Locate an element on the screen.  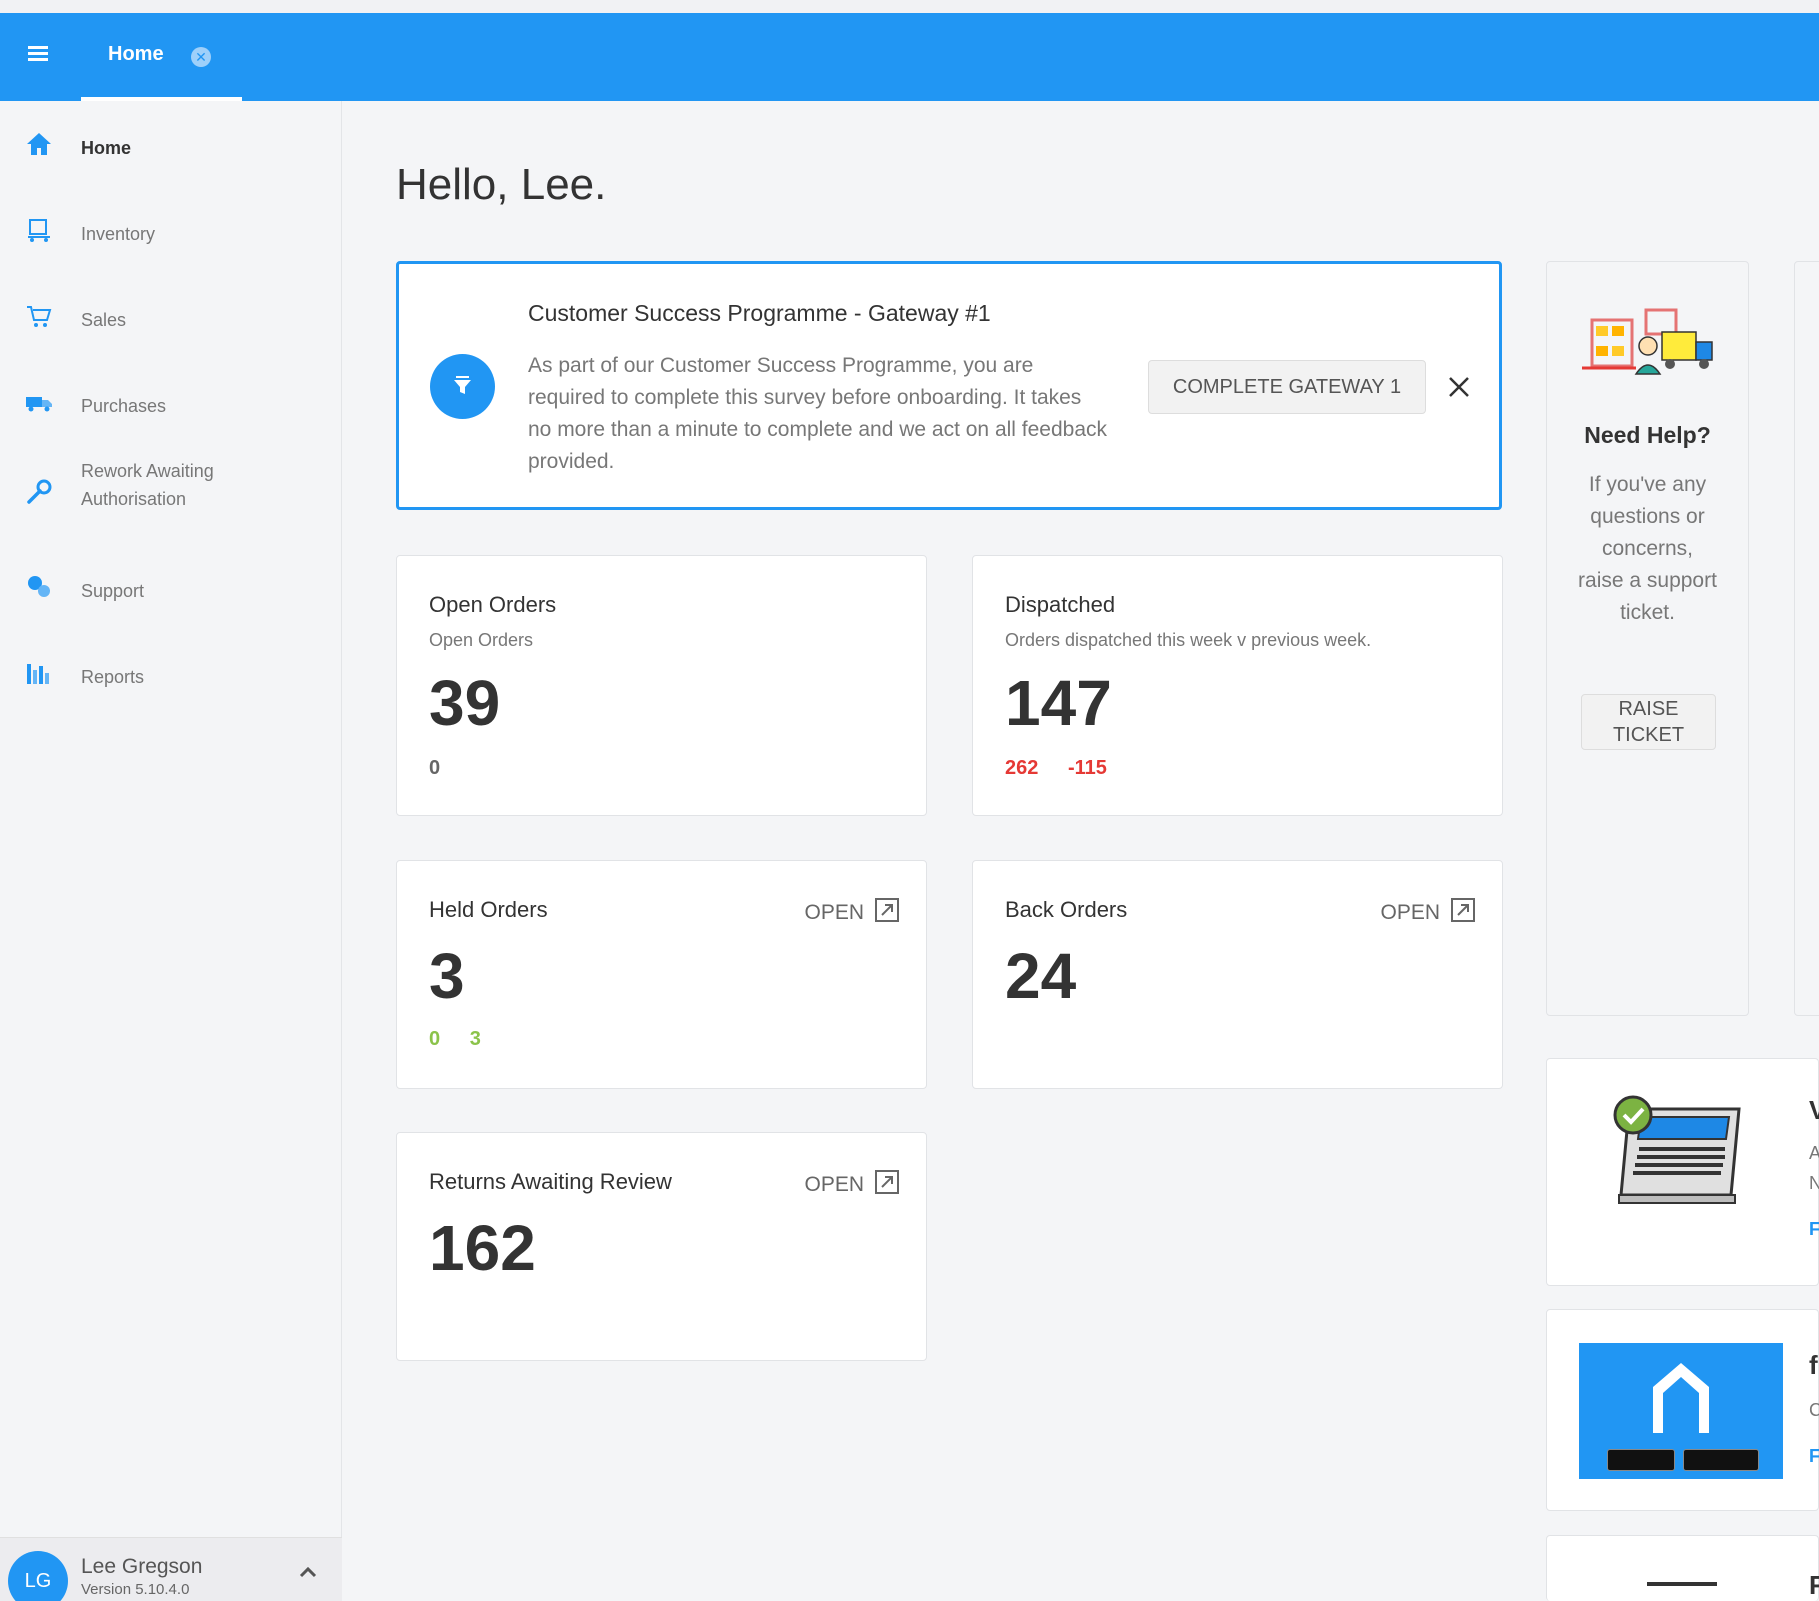
card-title: Returns Awaiting Review is located at coordinates (550, 1181).